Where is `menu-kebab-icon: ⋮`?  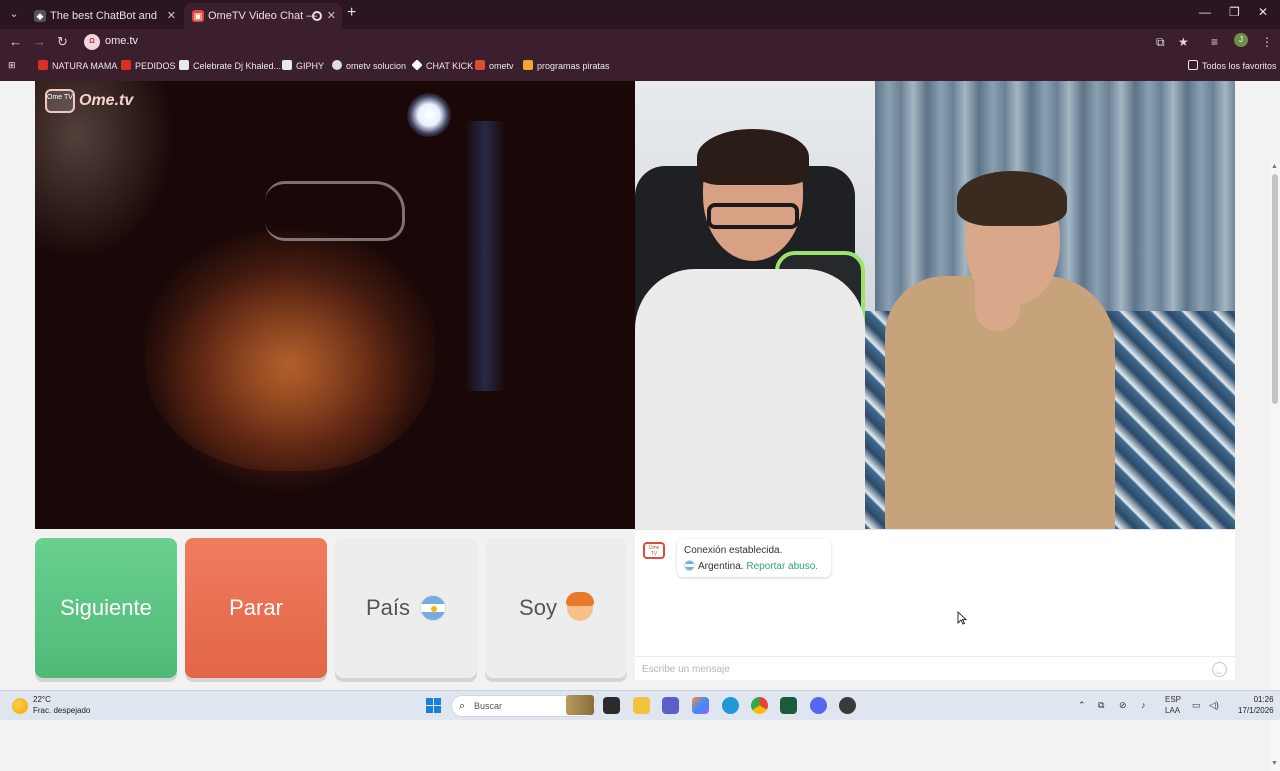 menu-kebab-icon: ⋮ is located at coordinates (1267, 42).